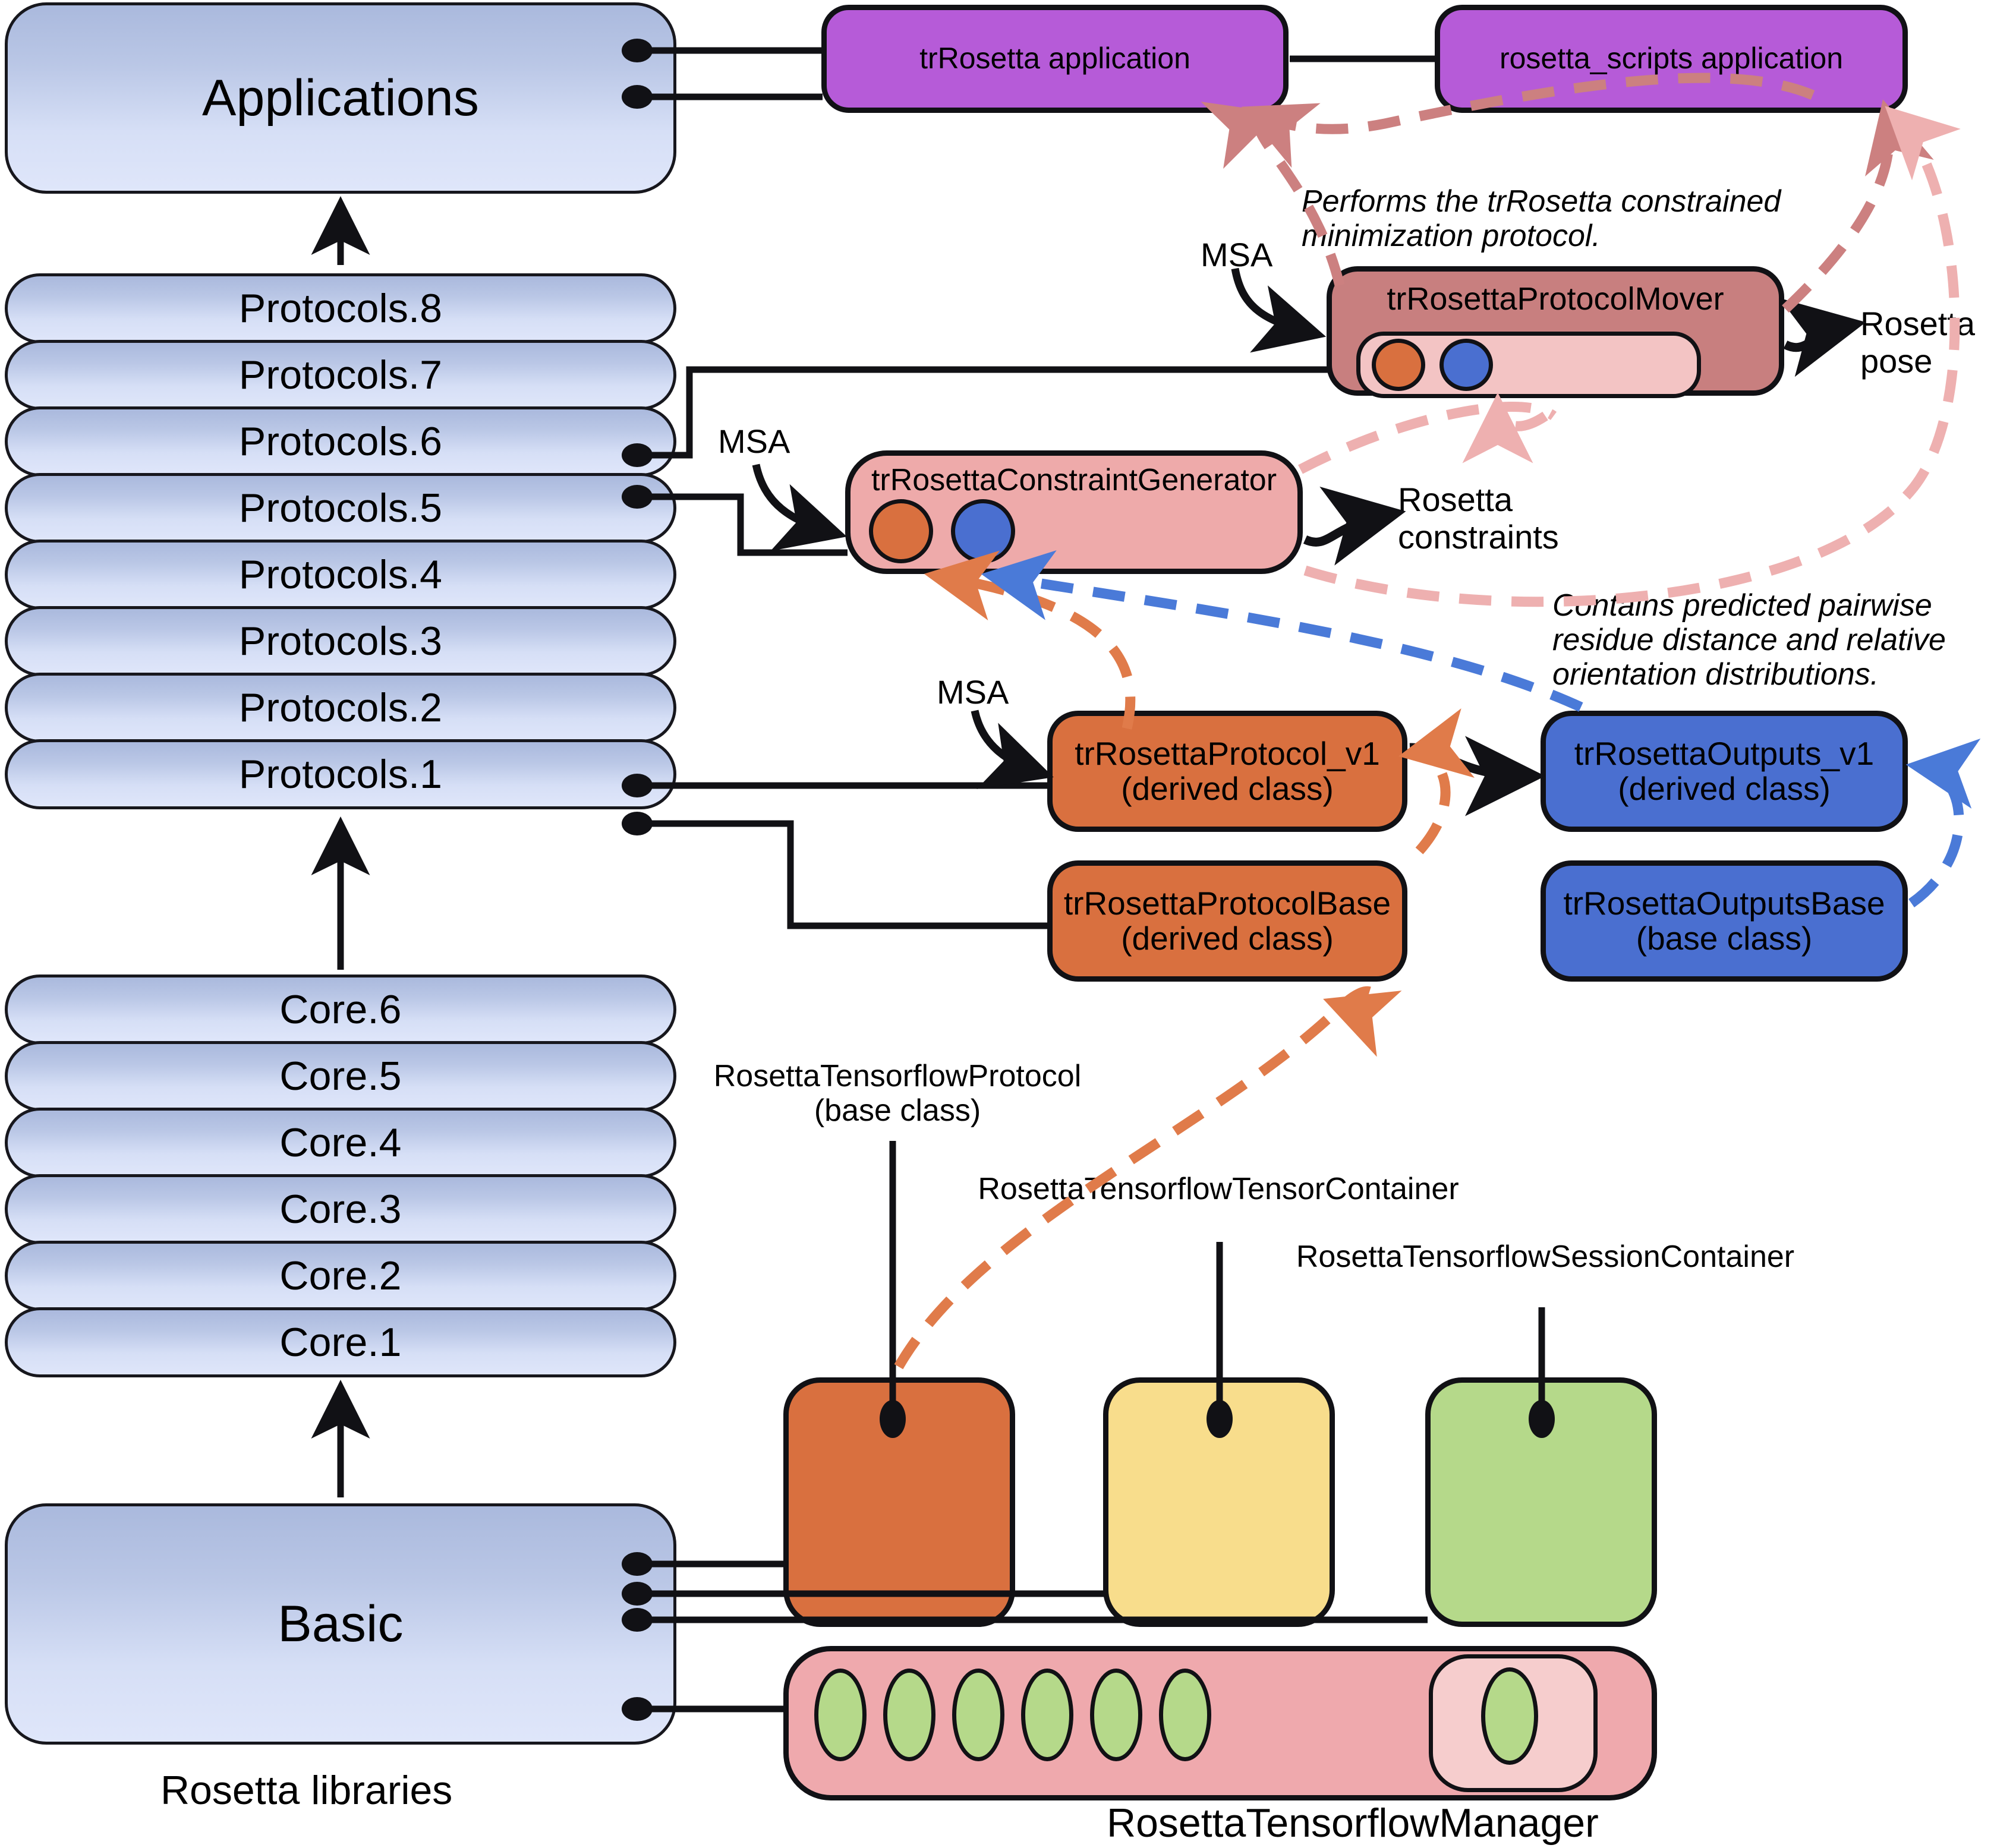 The height and width of the screenshot is (1848, 2016). I want to click on library-protocols-3: Protocols.3, so click(340, 641).